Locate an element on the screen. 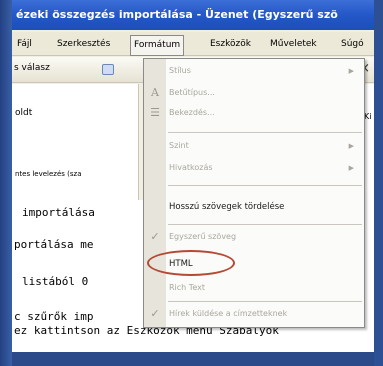 The height and width of the screenshot is (366, 383). font-icon: A is located at coordinates (155, 92).